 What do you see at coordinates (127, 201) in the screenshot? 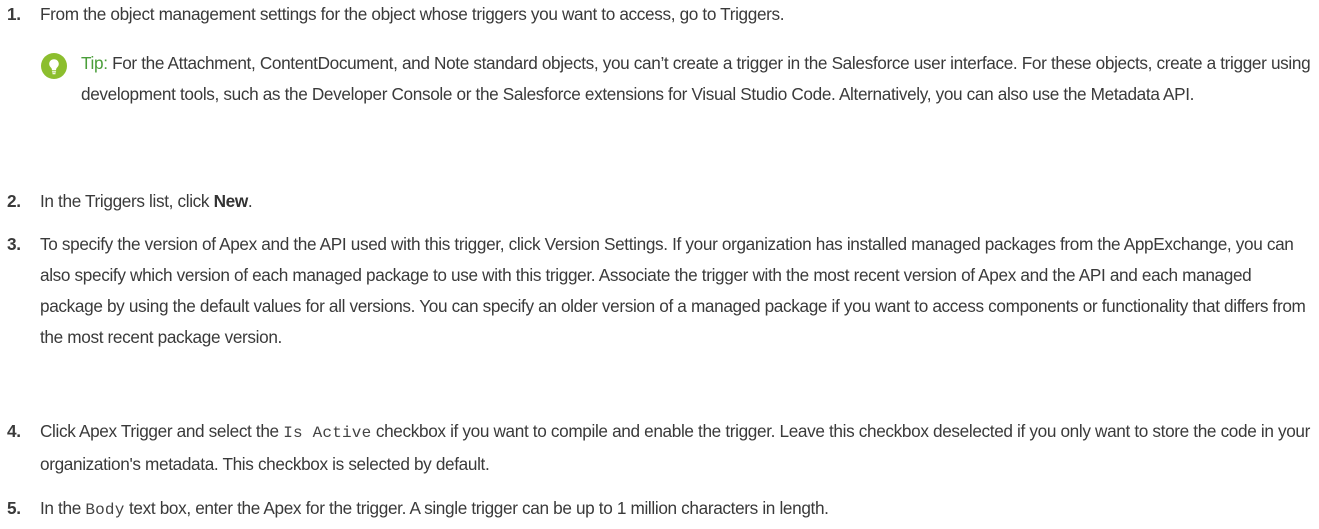
I see `step-text-start: In the Triggers list, click` at bounding box center [127, 201].